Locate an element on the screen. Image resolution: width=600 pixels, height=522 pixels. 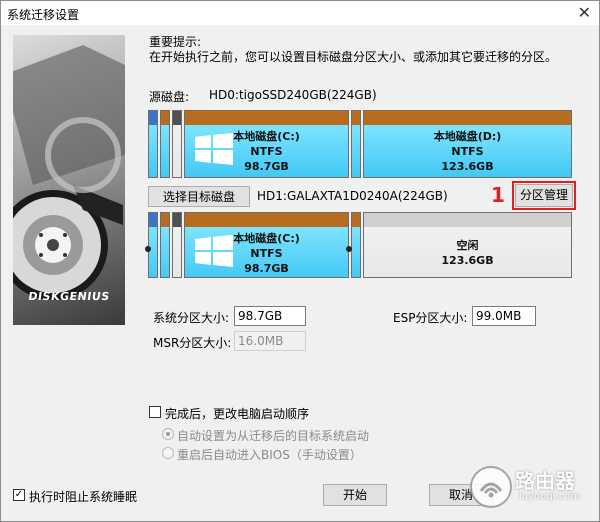
target-disk-map: 本地磁盘(C:) NTFS 98.7GB 空闲 123.6GB is located at coordinates (358, 245).